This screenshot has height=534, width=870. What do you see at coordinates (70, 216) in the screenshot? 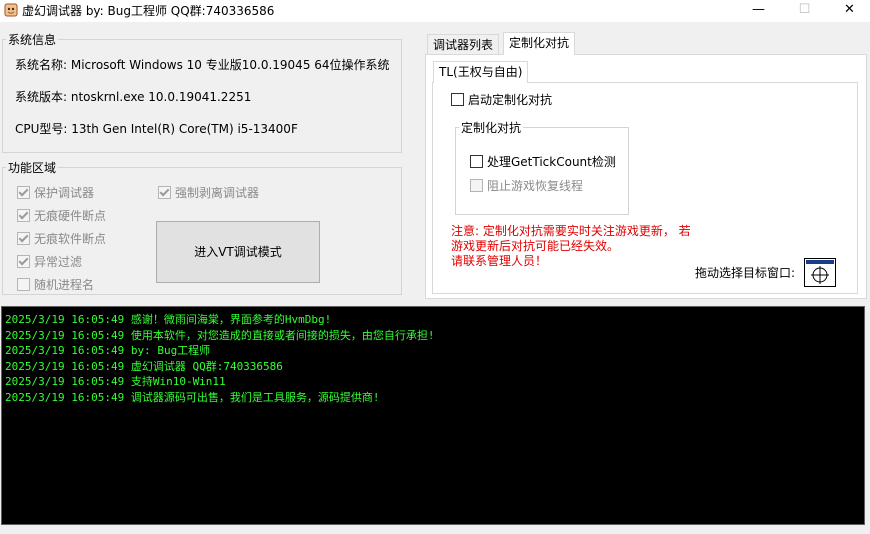
I see `checkbox-label: 无痕硬件断点` at bounding box center [70, 216].